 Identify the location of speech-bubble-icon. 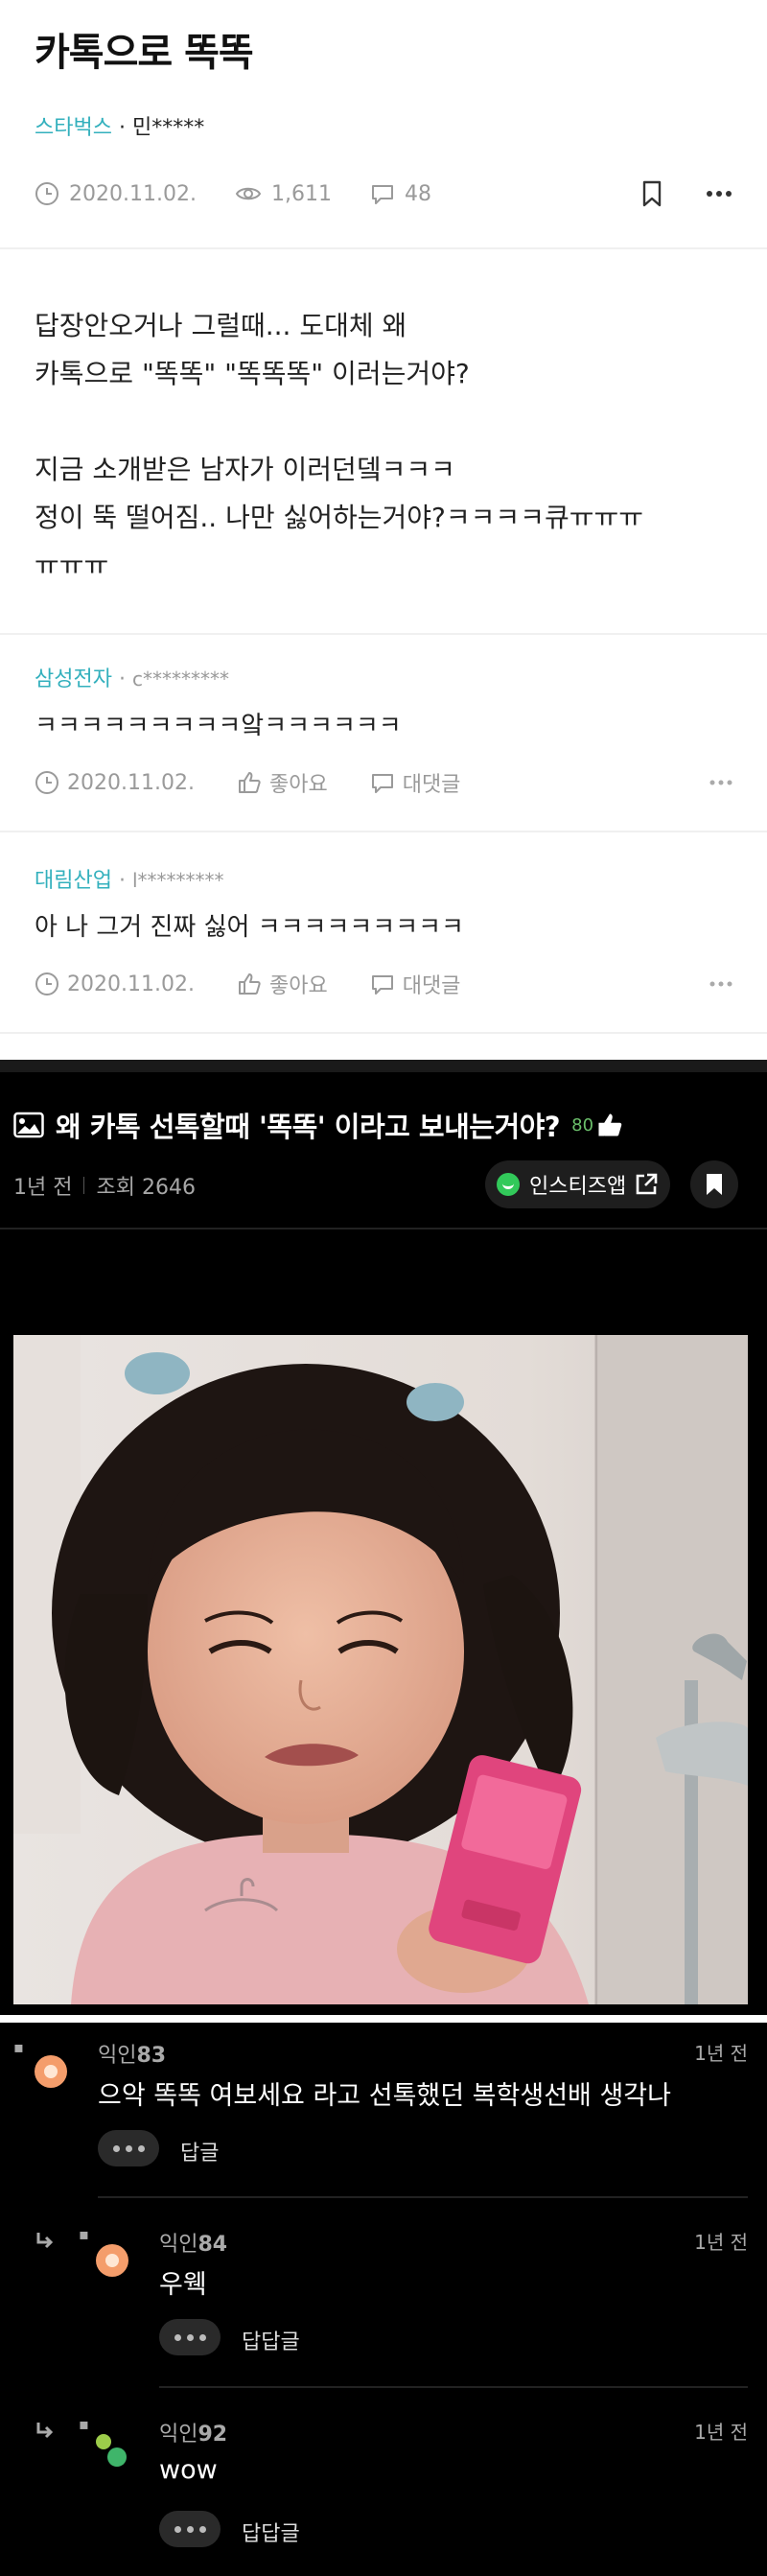
(382, 194).